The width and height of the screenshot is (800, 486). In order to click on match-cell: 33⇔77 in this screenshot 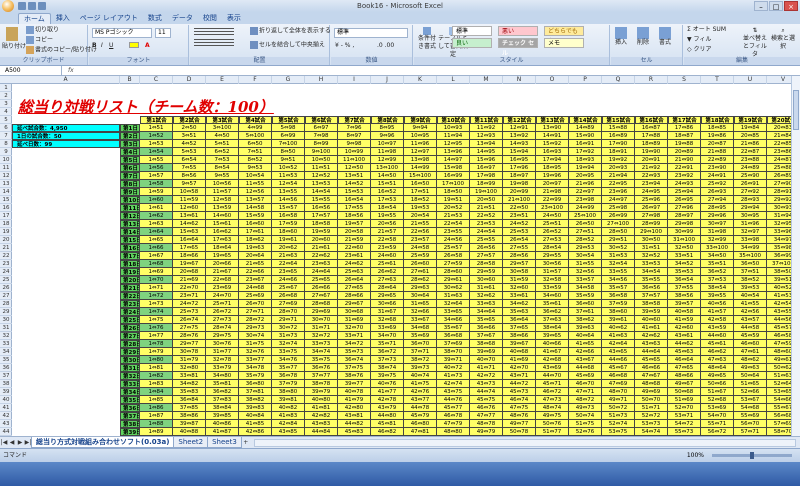, I will do `click(255, 360)`.